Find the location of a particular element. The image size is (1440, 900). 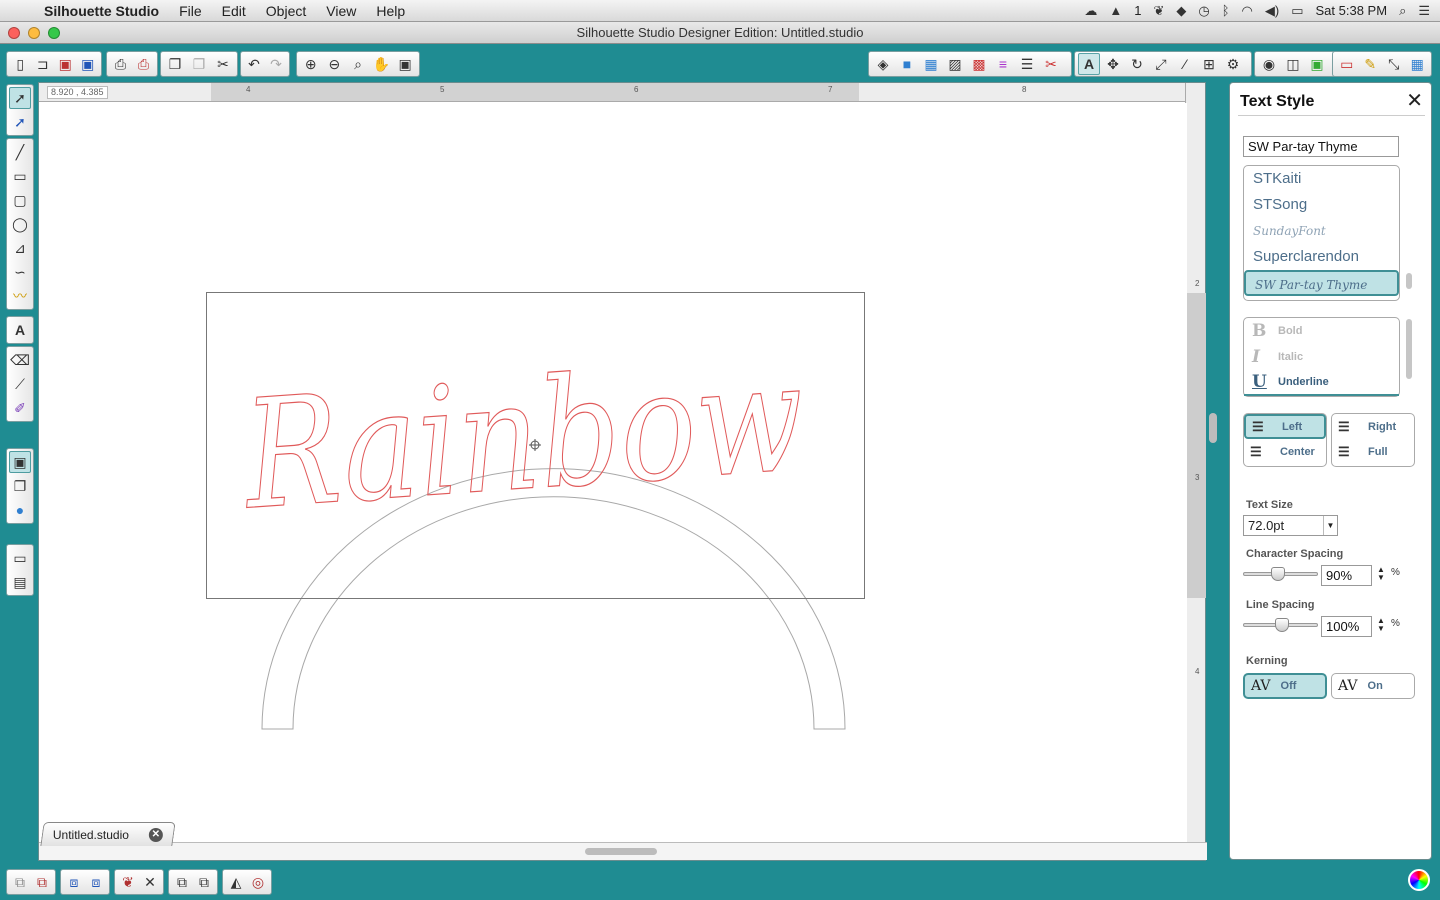

line-spacing-input is located at coordinates (1346, 626).